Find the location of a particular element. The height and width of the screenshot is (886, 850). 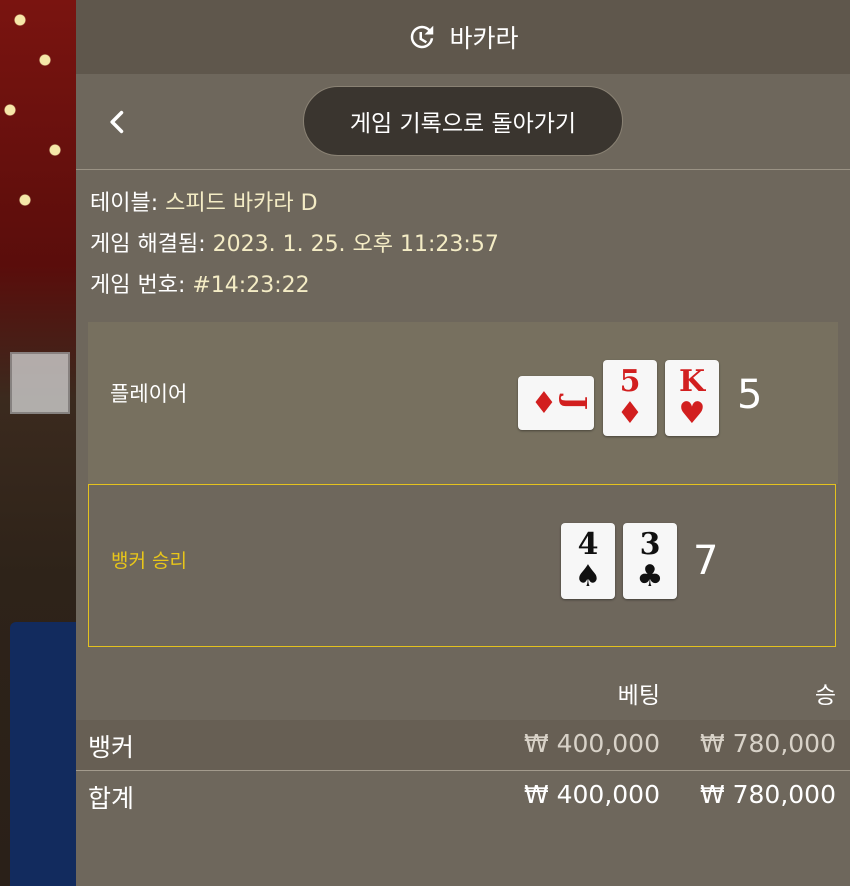

table-label: 테이블: is located at coordinates (124, 203).